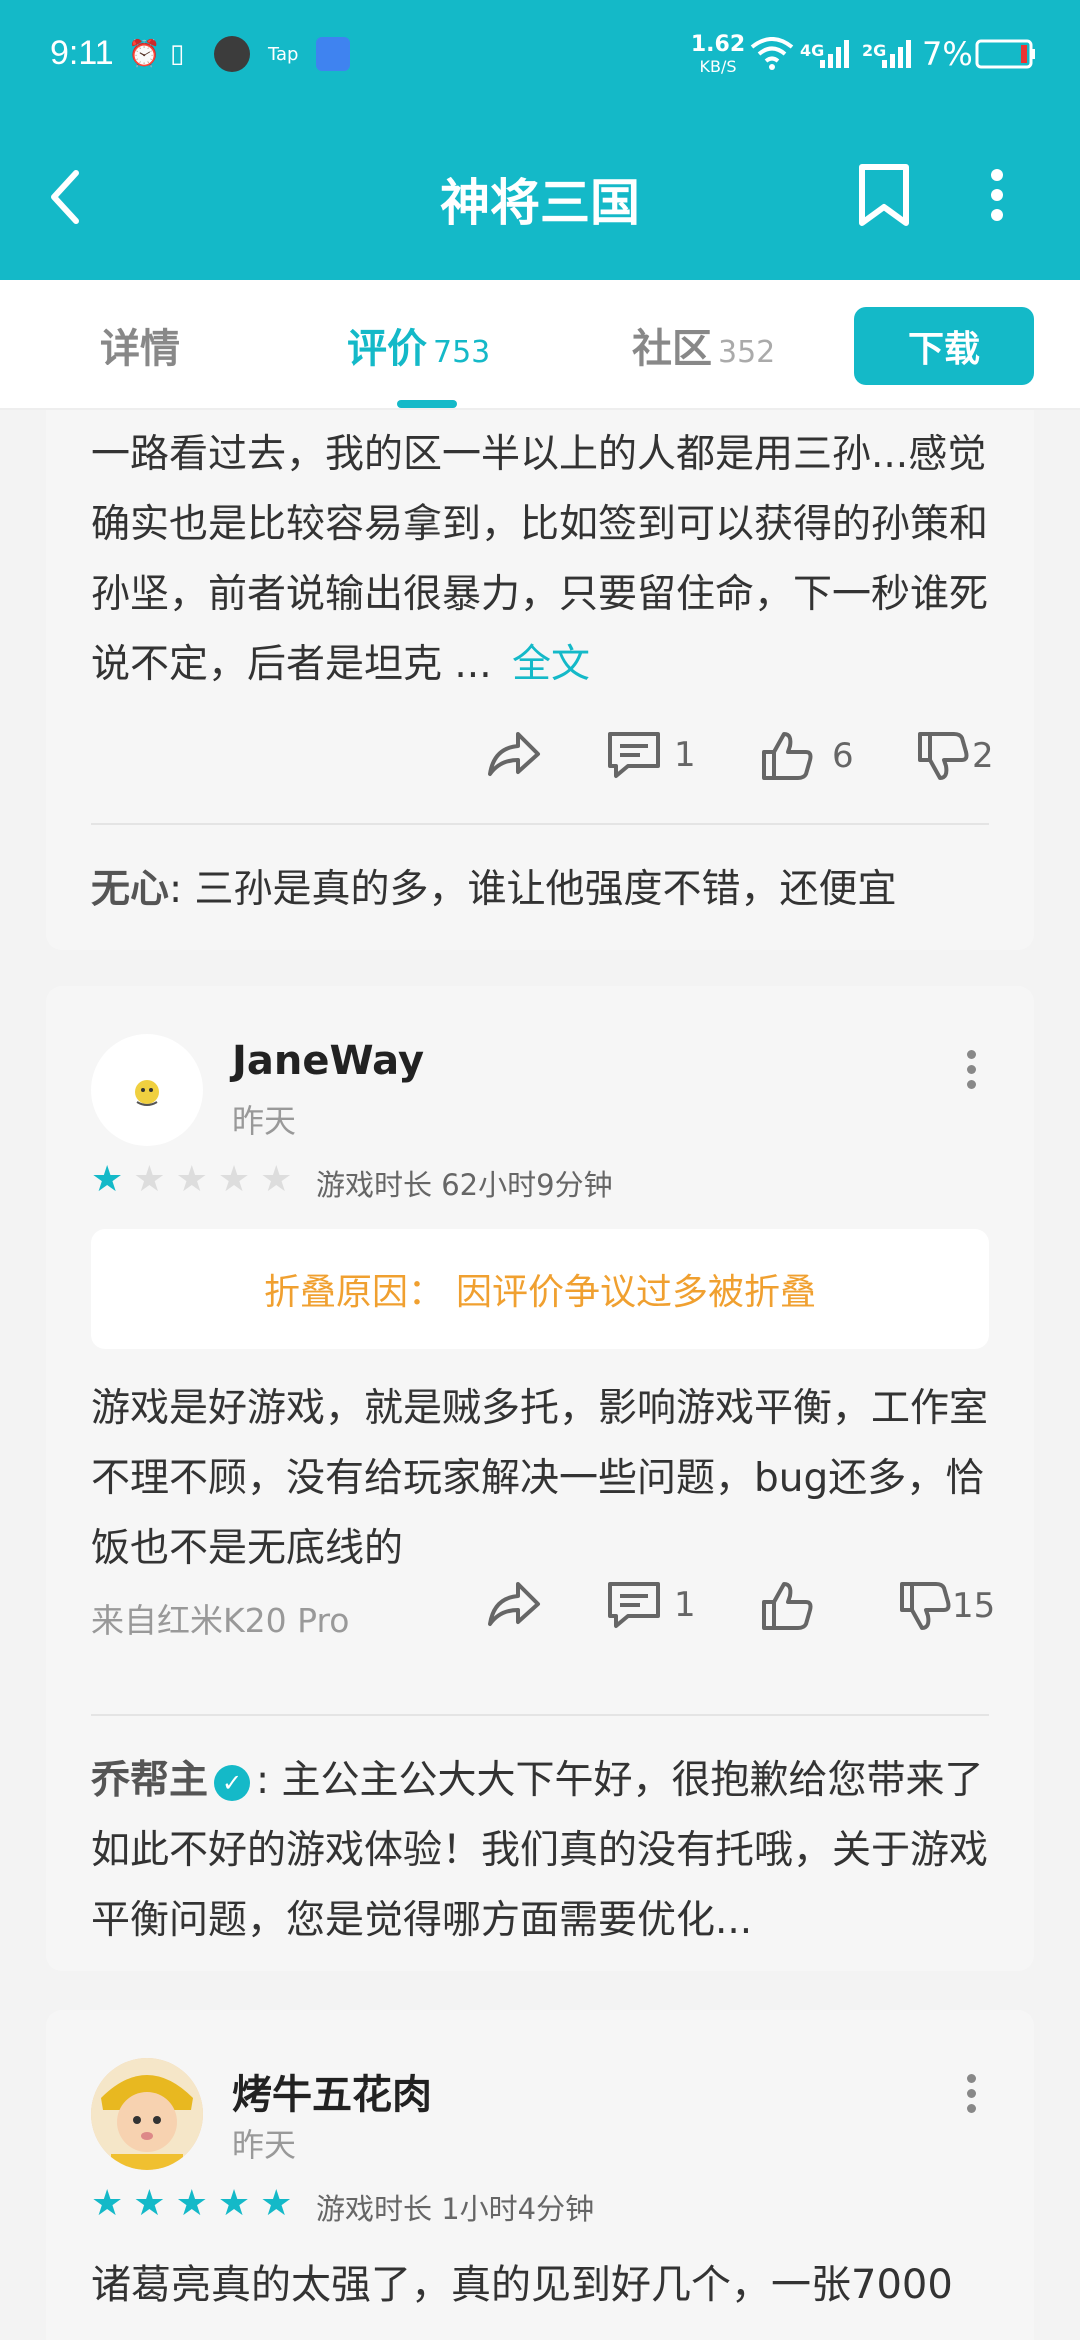  What do you see at coordinates (974, 1606) in the screenshot?
I see `dislike-count: 15` at bounding box center [974, 1606].